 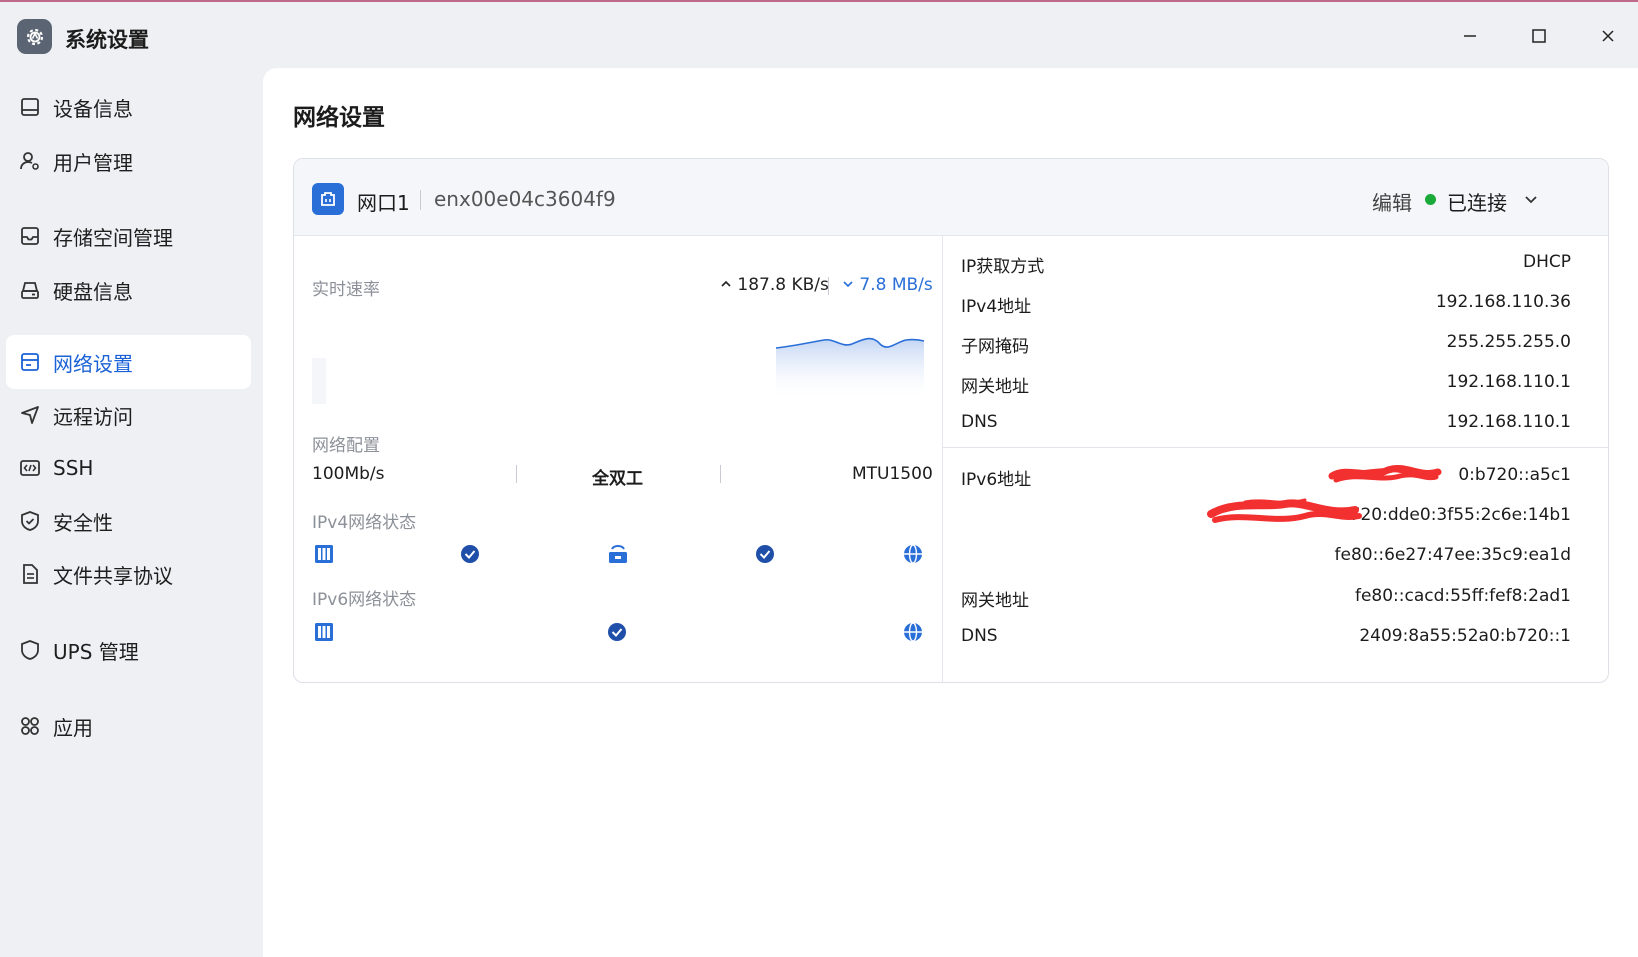 I want to click on disk-icon, so click(x=30, y=290).